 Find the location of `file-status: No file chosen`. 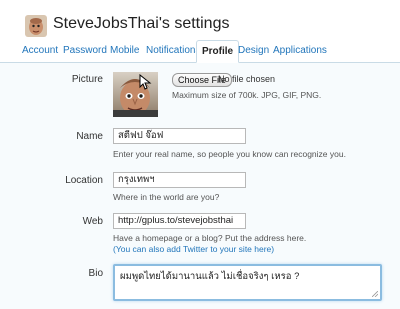

file-status: No file chosen is located at coordinates (247, 79).